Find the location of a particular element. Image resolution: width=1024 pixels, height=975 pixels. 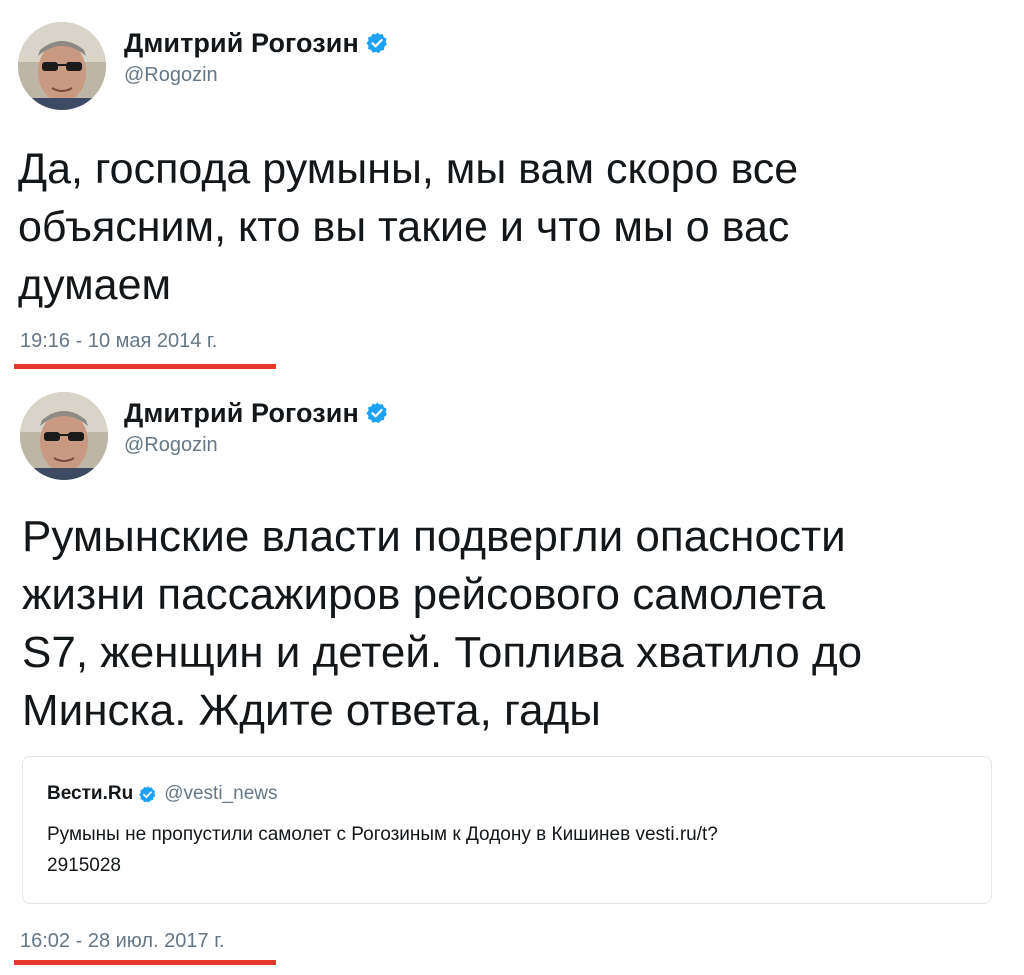

quoted-tweet-header: Вести.Ru @vesti_news is located at coordinates (162, 794).